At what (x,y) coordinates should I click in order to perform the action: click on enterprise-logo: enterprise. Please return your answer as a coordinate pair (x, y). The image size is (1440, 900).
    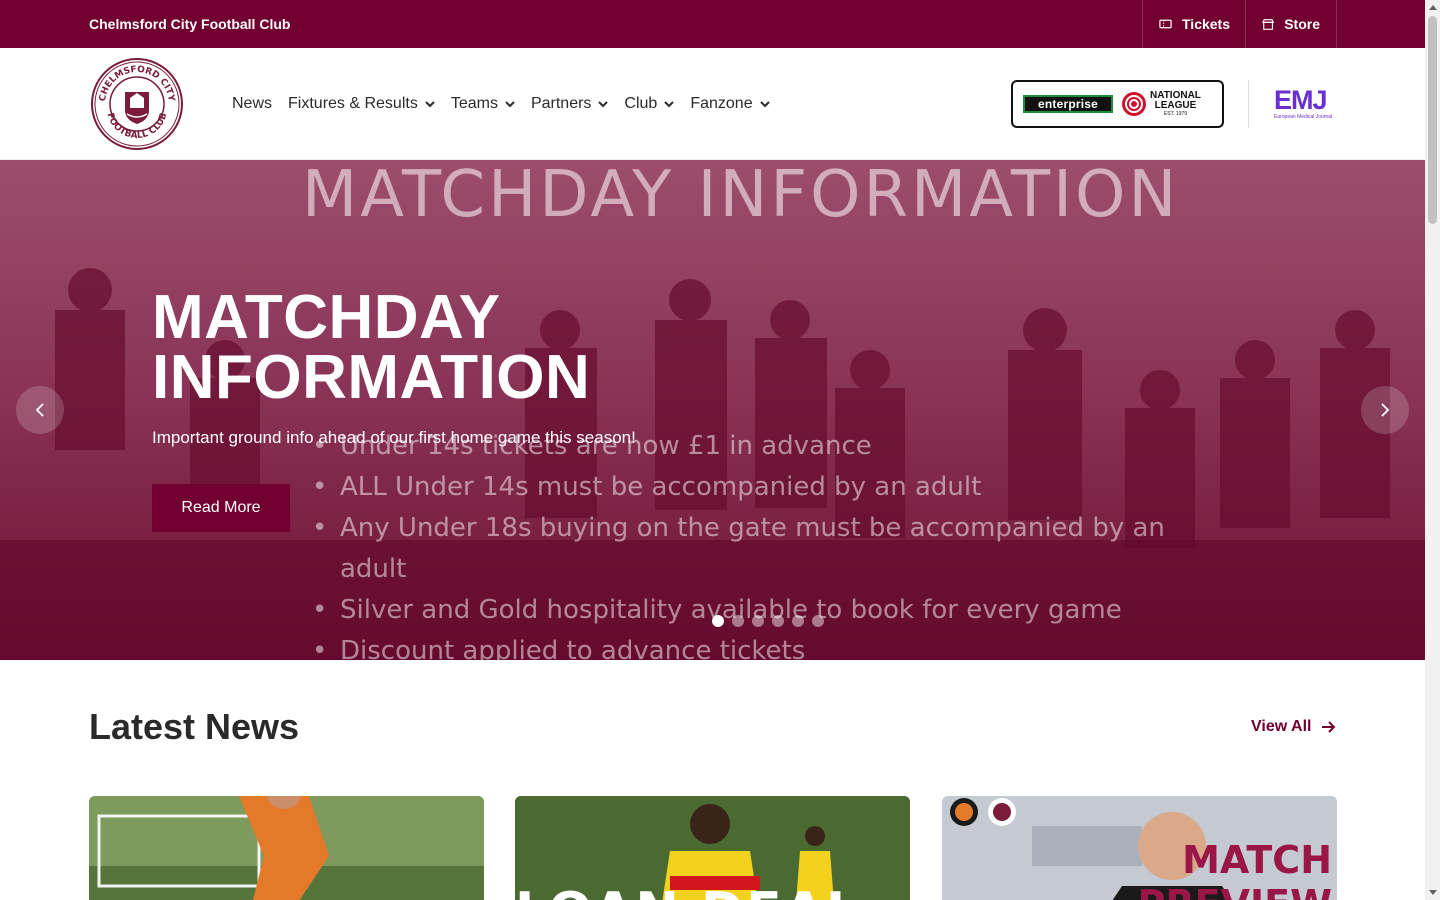
    Looking at the image, I should click on (1068, 104).